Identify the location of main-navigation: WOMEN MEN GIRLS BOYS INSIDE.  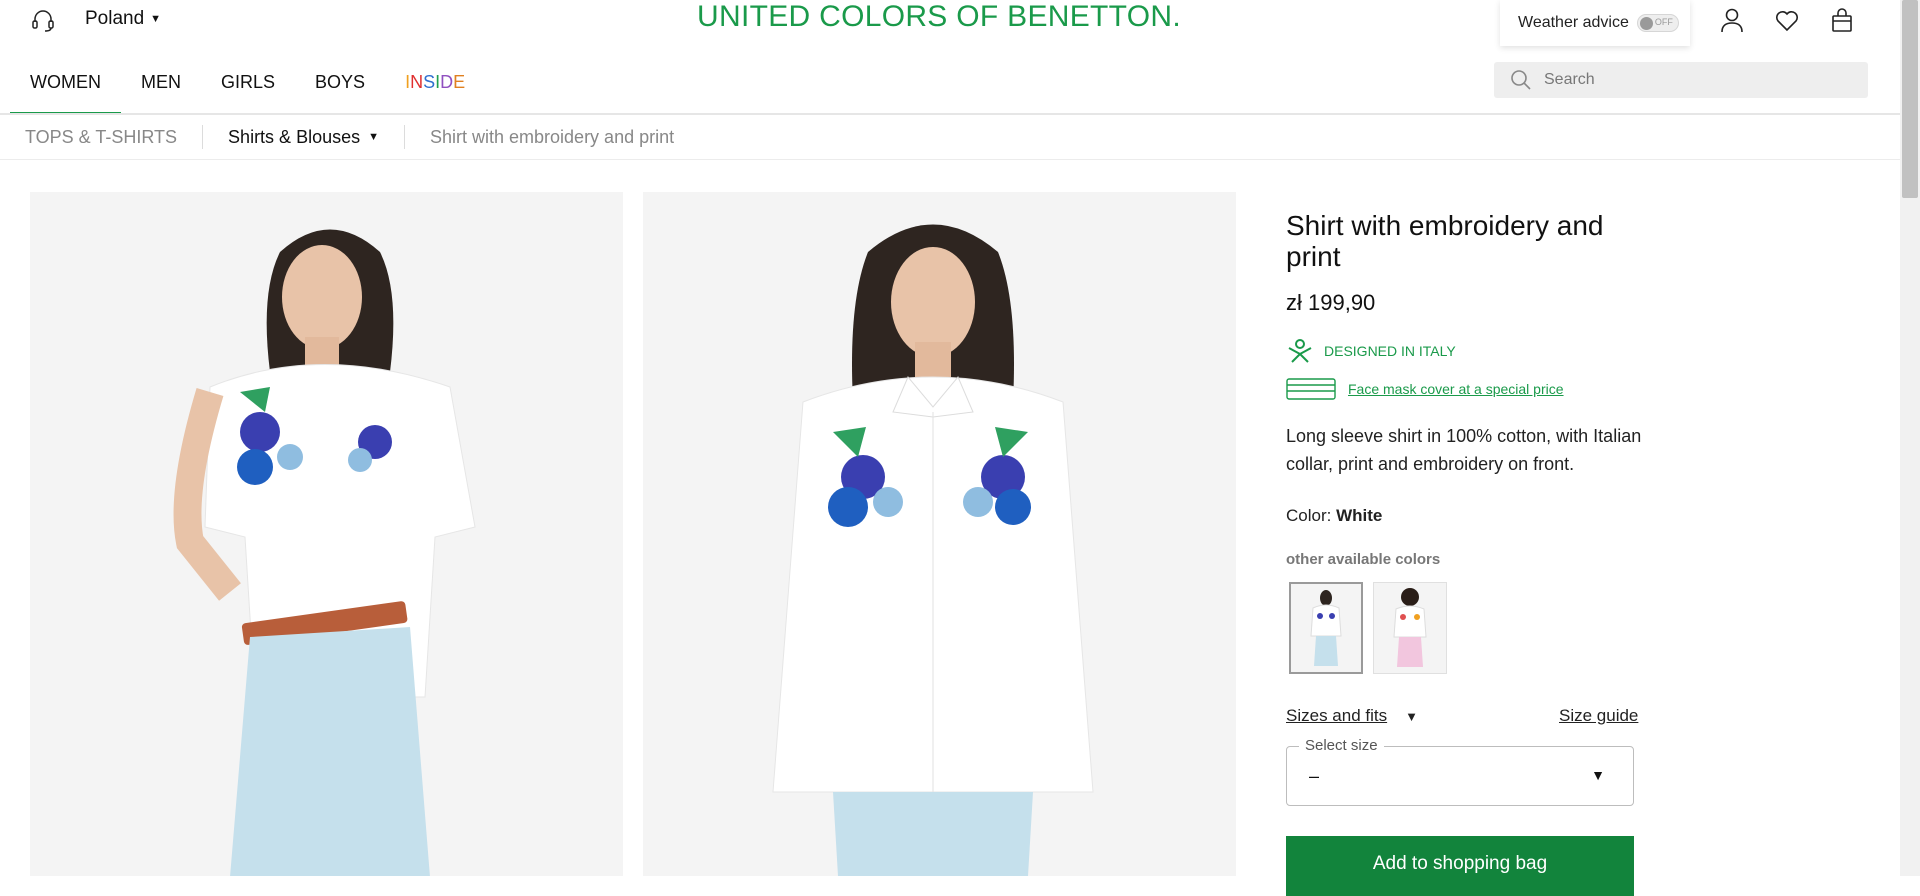
(247, 88).